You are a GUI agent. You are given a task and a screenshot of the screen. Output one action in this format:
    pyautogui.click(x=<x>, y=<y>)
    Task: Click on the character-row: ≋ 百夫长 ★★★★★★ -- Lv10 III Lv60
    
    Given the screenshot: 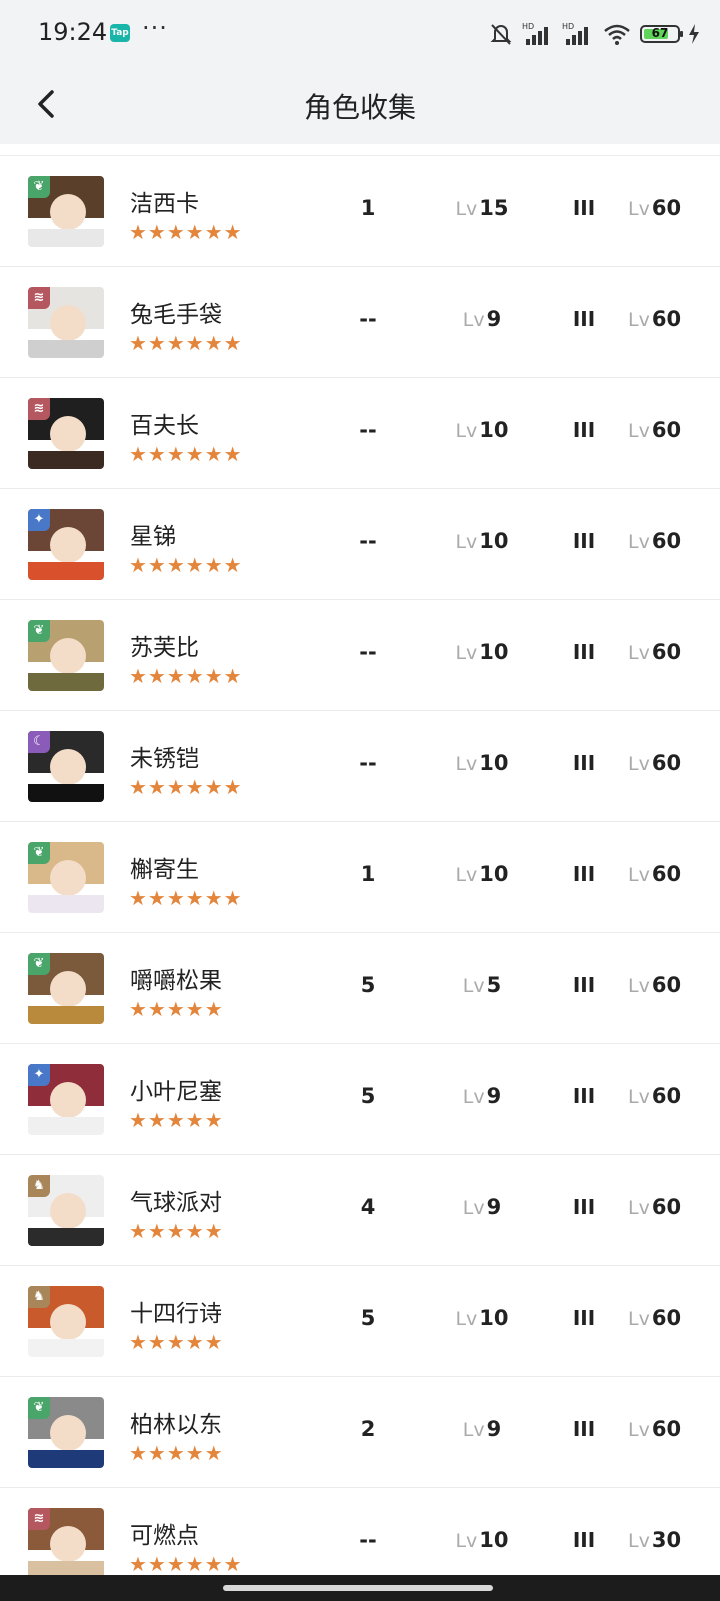 What is the action you would take?
    pyautogui.click(x=360, y=433)
    